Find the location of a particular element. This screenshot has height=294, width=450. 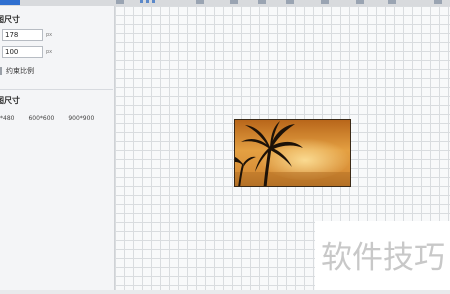

preset-size-option: 600*600 is located at coordinates (41, 118).